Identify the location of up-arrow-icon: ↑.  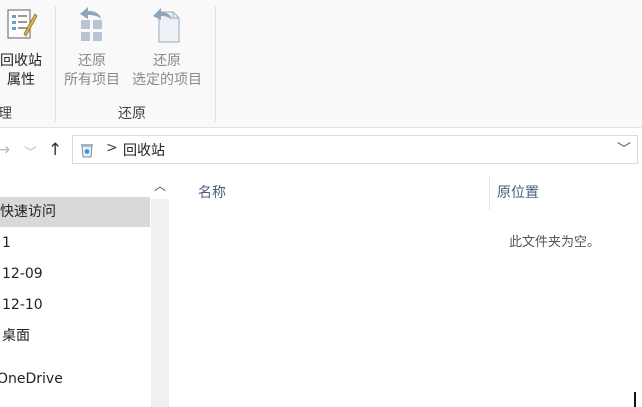
(55, 150).